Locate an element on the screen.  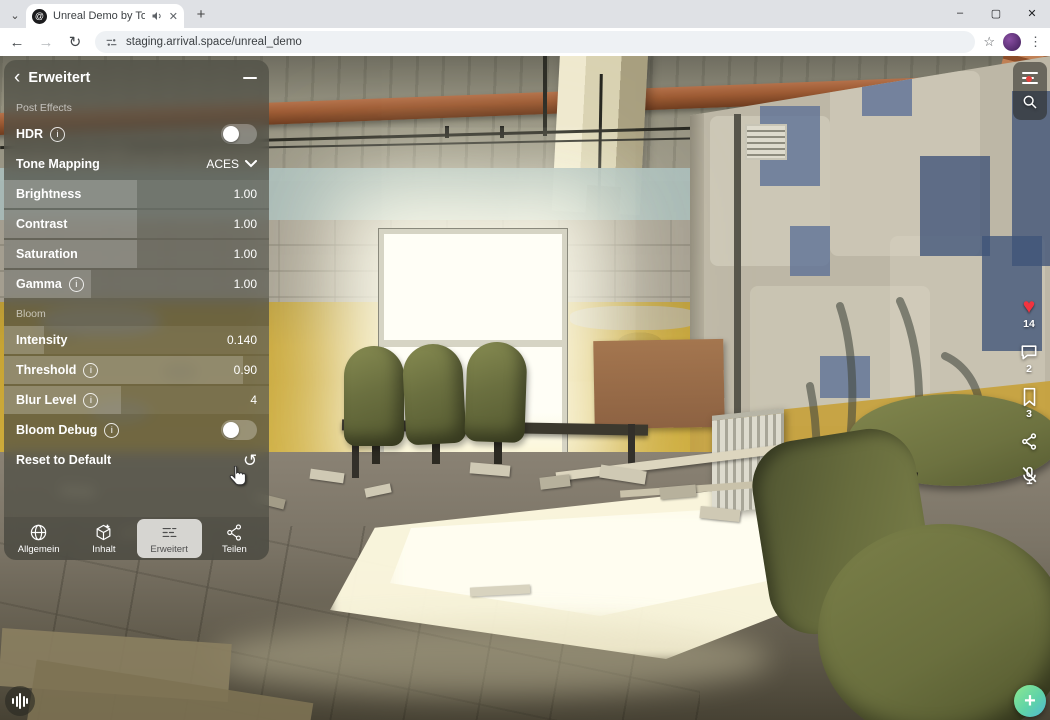
forward-button: → is located at coordinates (46, 42).